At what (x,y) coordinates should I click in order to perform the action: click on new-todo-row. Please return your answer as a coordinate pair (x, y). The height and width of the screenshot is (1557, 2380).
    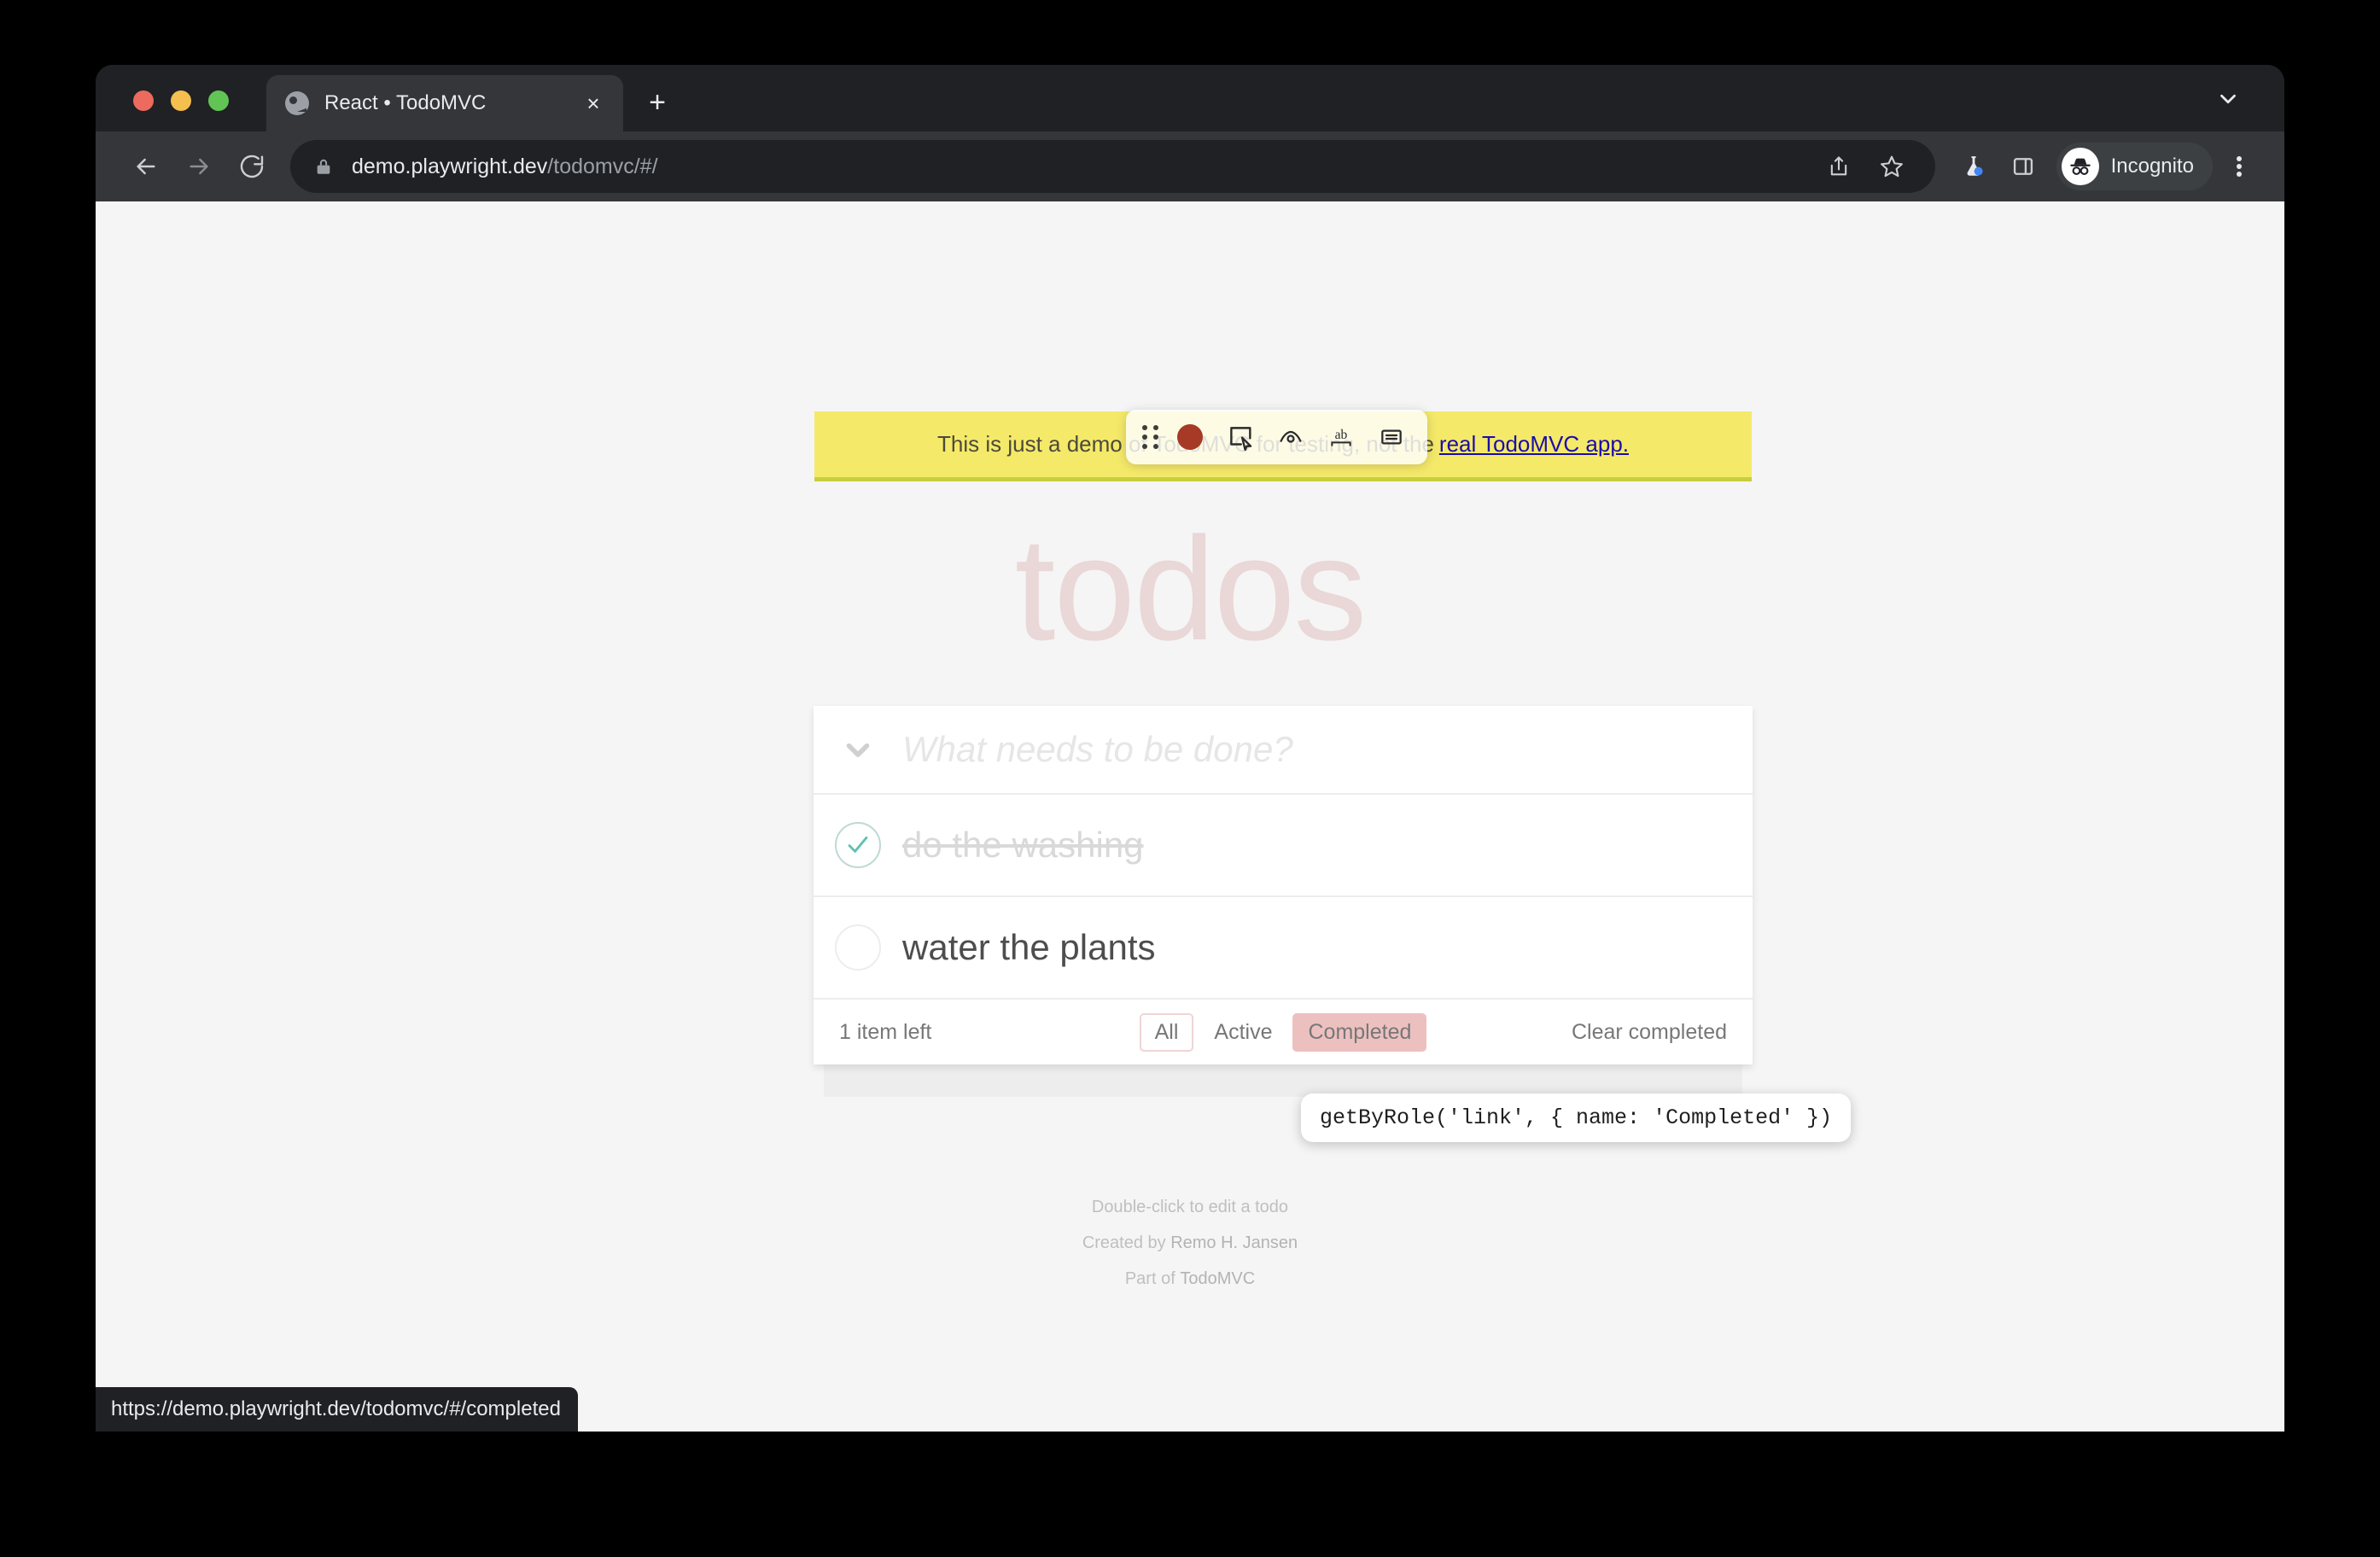
    Looking at the image, I should click on (1283, 750).